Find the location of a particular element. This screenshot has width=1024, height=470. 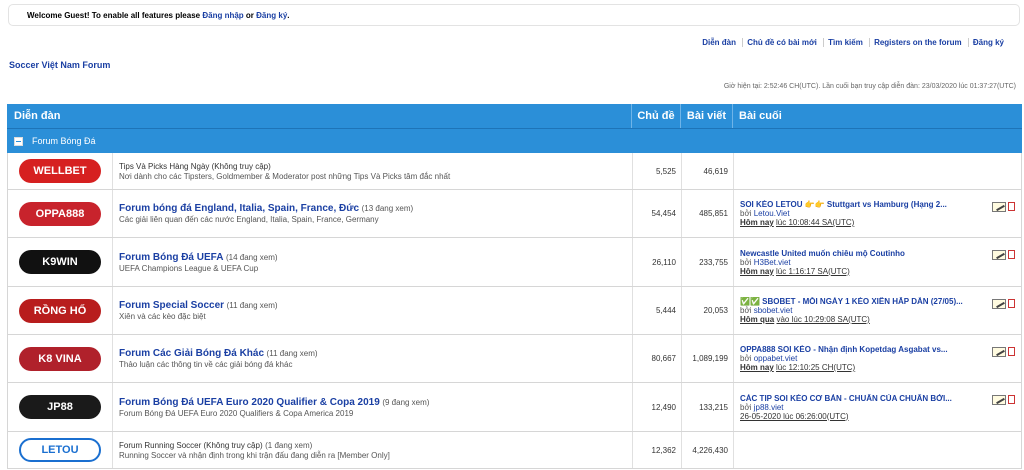

last-post-clock: lúc 12:10:25 CH(UTC) is located at coordinates (816, 367).